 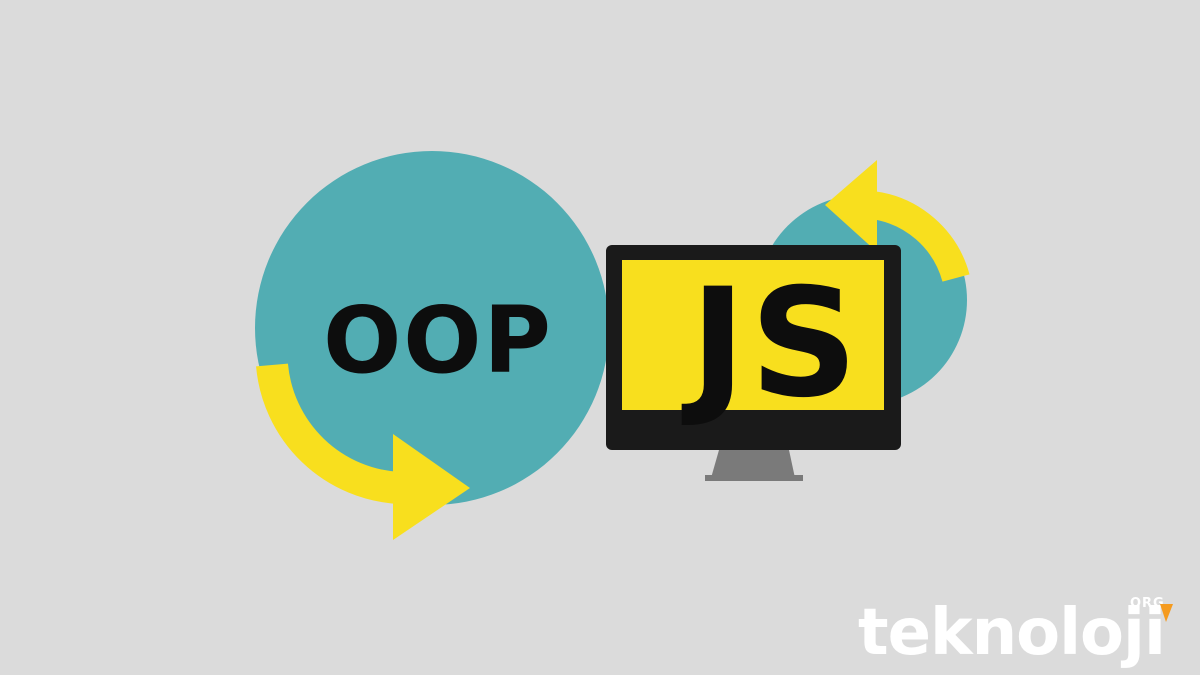 I want to click on teknoloji-logo: teknoloji ORG, so click(x=1015, y=633).